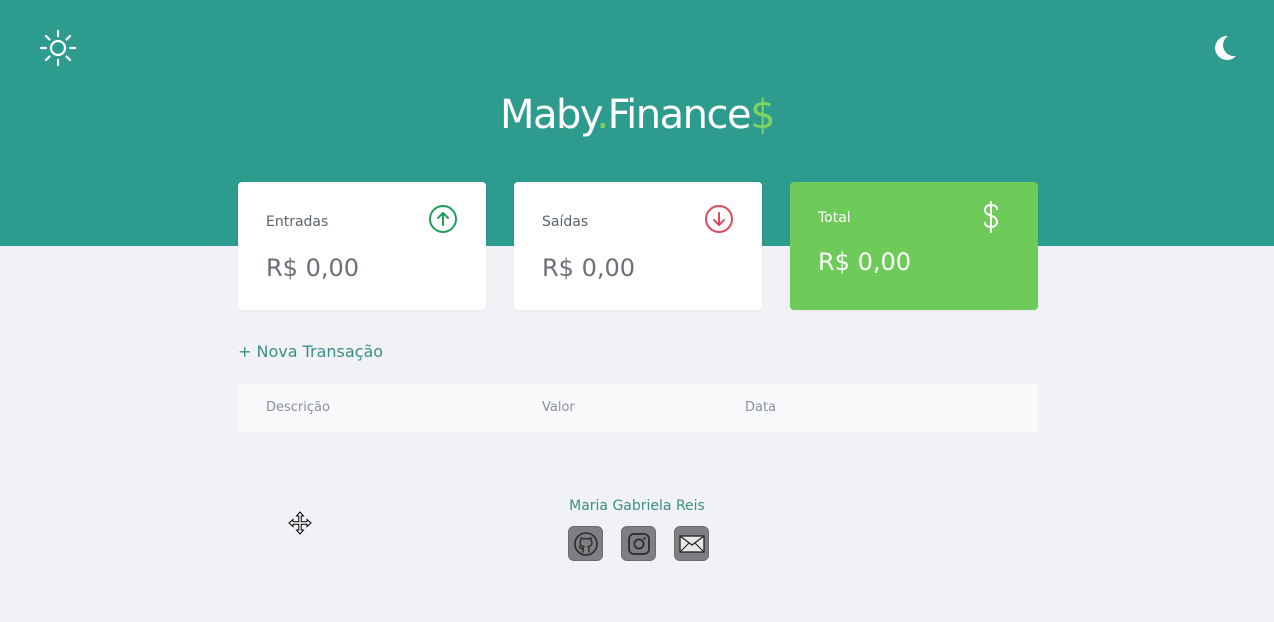 Image resolution: width=1274 pixels, height=622 pixels. Describe the element at coordinates (589, 268) in the screenshot. I see `expense-value: R$ 0,00` at that location.